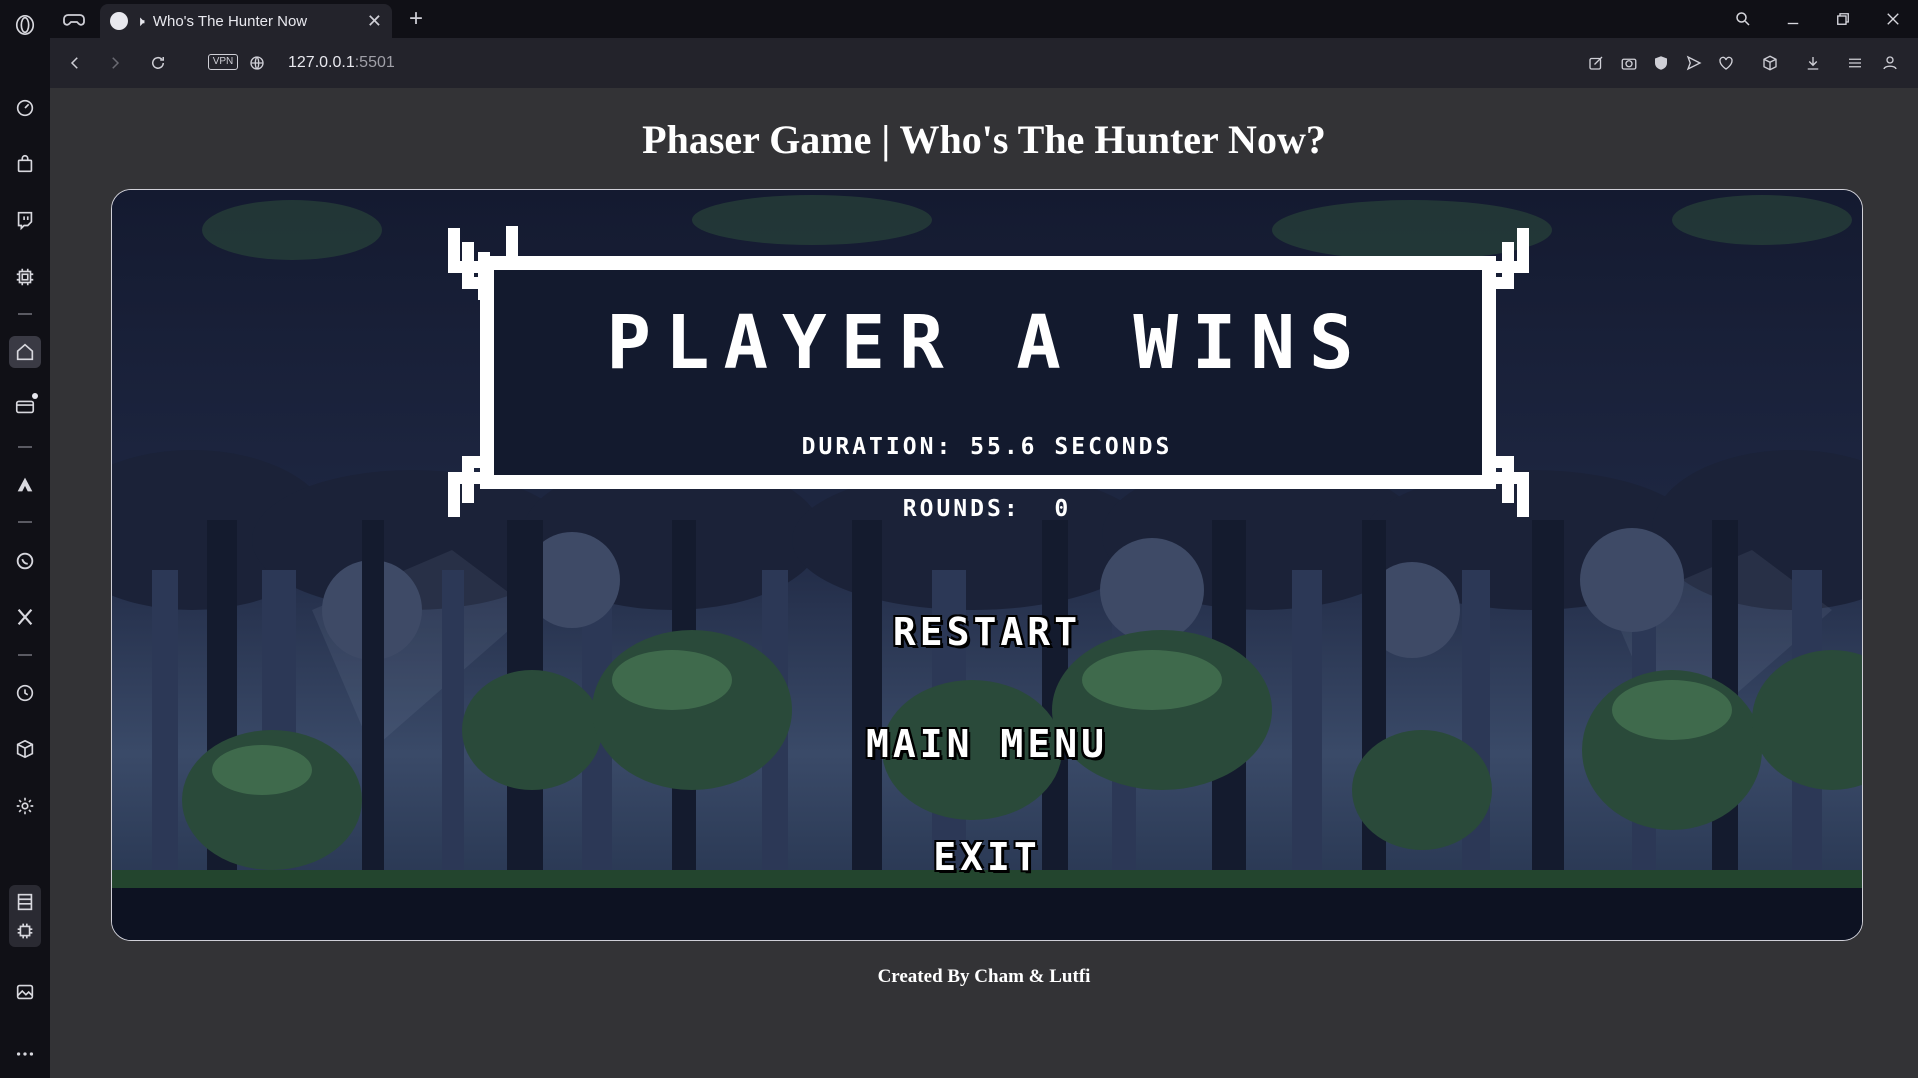 This screenshot has height=1078, width=1918. I want to click on rounds-label: ROUNDS:, so click(961, 509).